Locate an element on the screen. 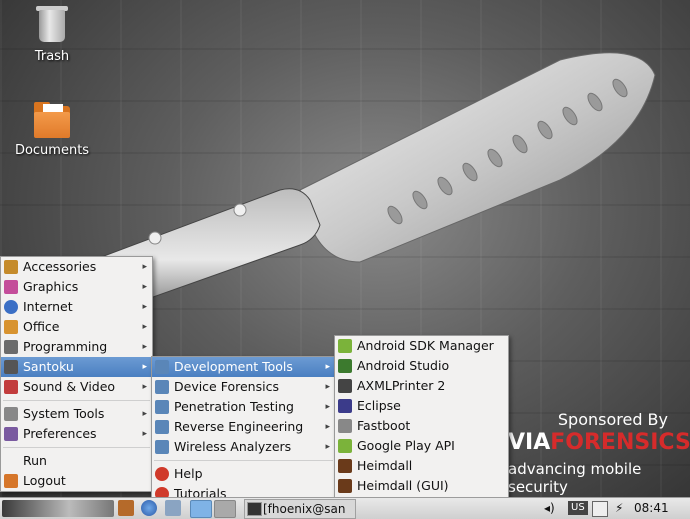 The image size is (690, 519). trash-icon is located at coordinates (52, 26).